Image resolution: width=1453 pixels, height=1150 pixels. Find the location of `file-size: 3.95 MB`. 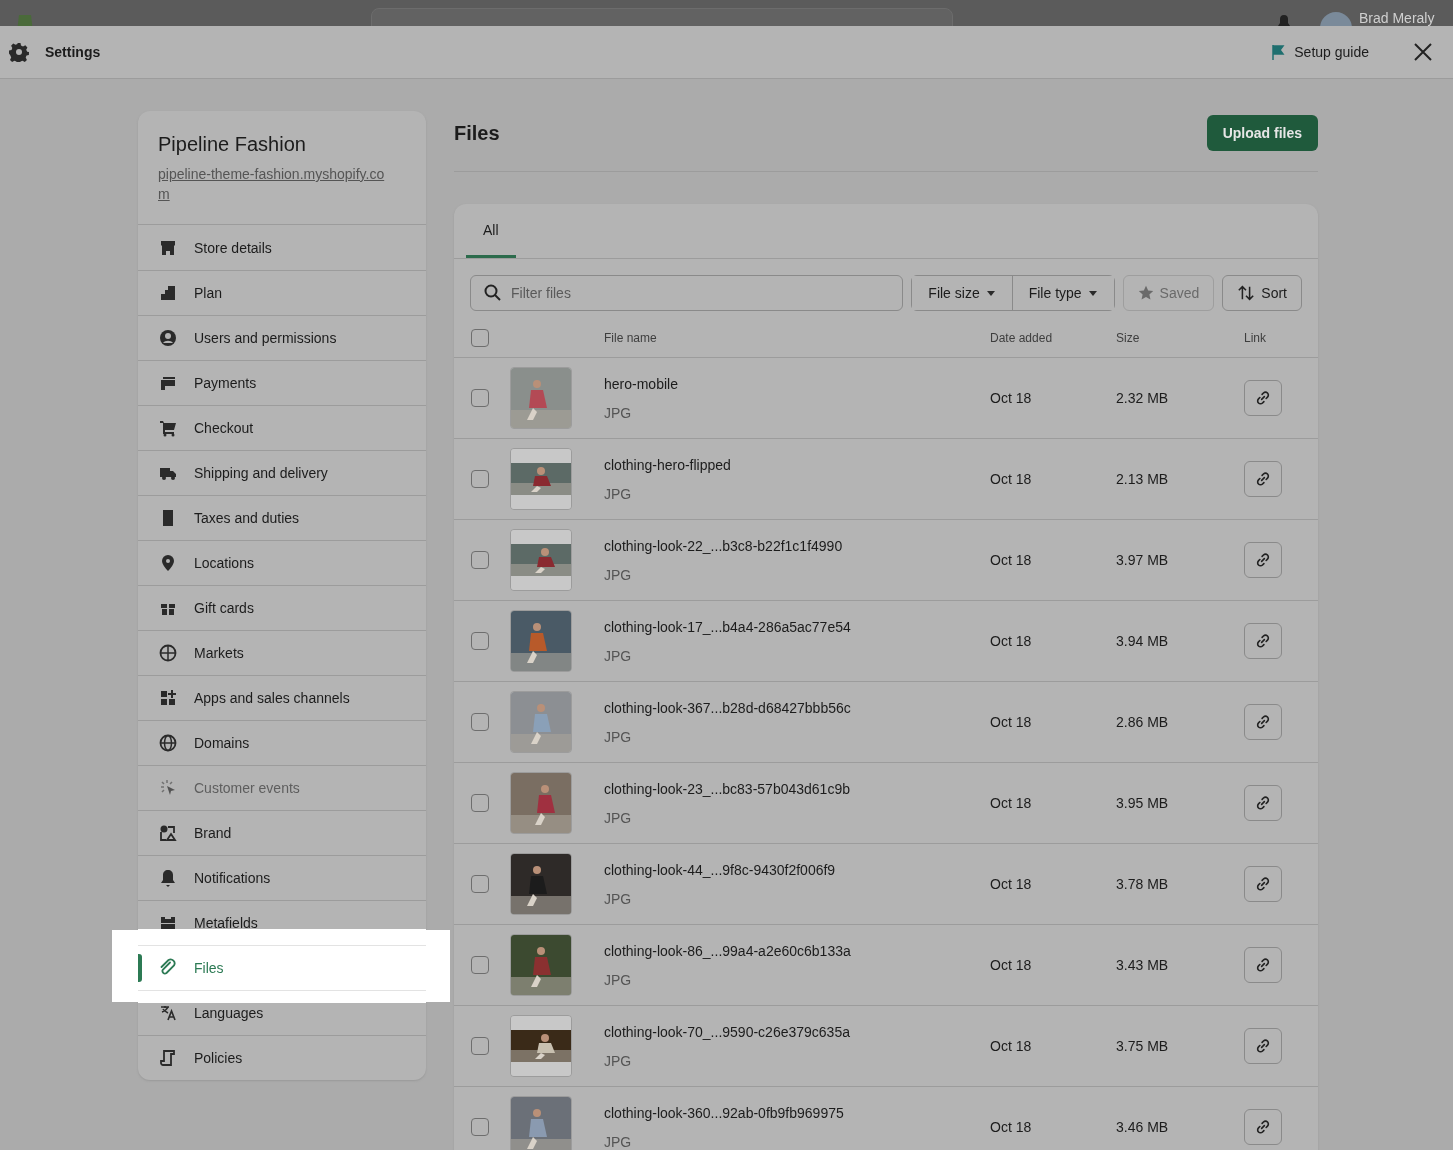

file-size: 3.95 MB is located at coordinates (1142, 803).